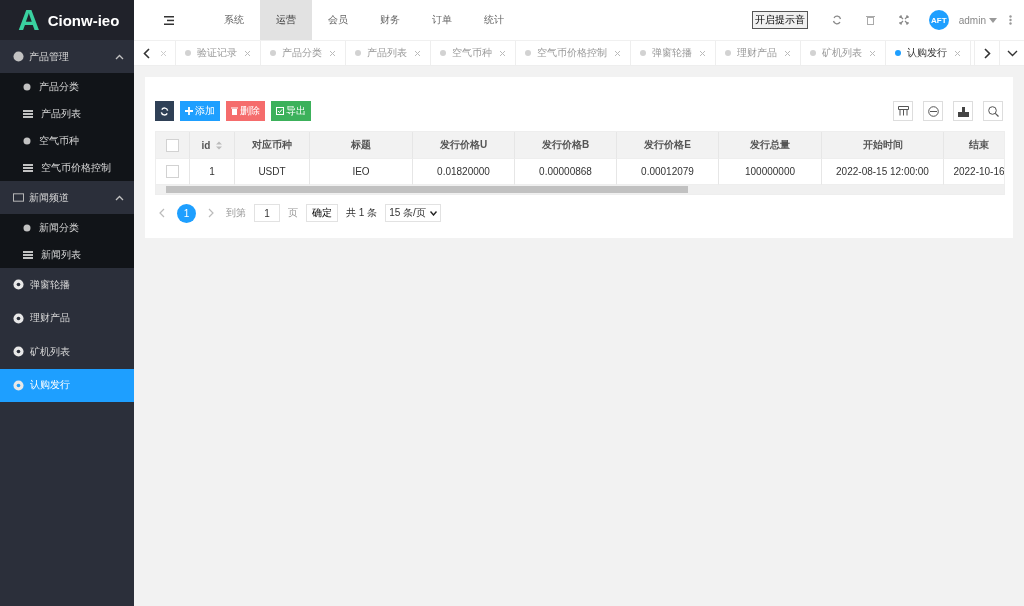  What do you see at coordinates (779, 20) in the screenshot?
I see `sound-toggle-button: 开启提示音` at bounding box center [779, 20].